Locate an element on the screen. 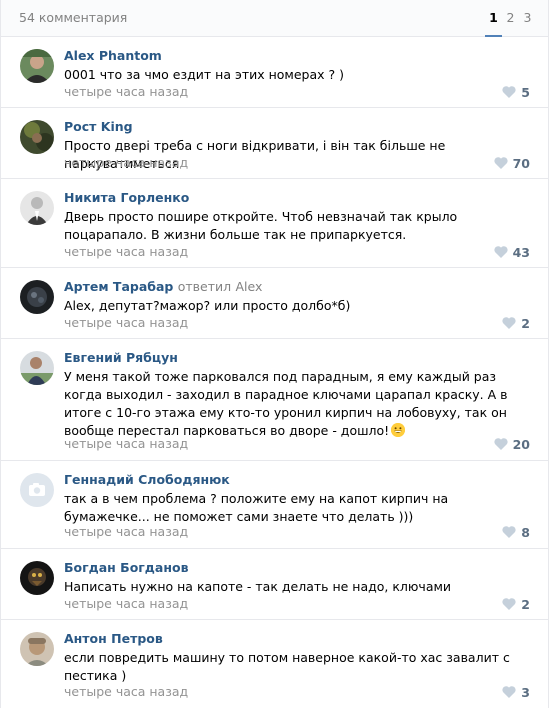  pagination: 1 2 3 is located at coordinates (510, 18).